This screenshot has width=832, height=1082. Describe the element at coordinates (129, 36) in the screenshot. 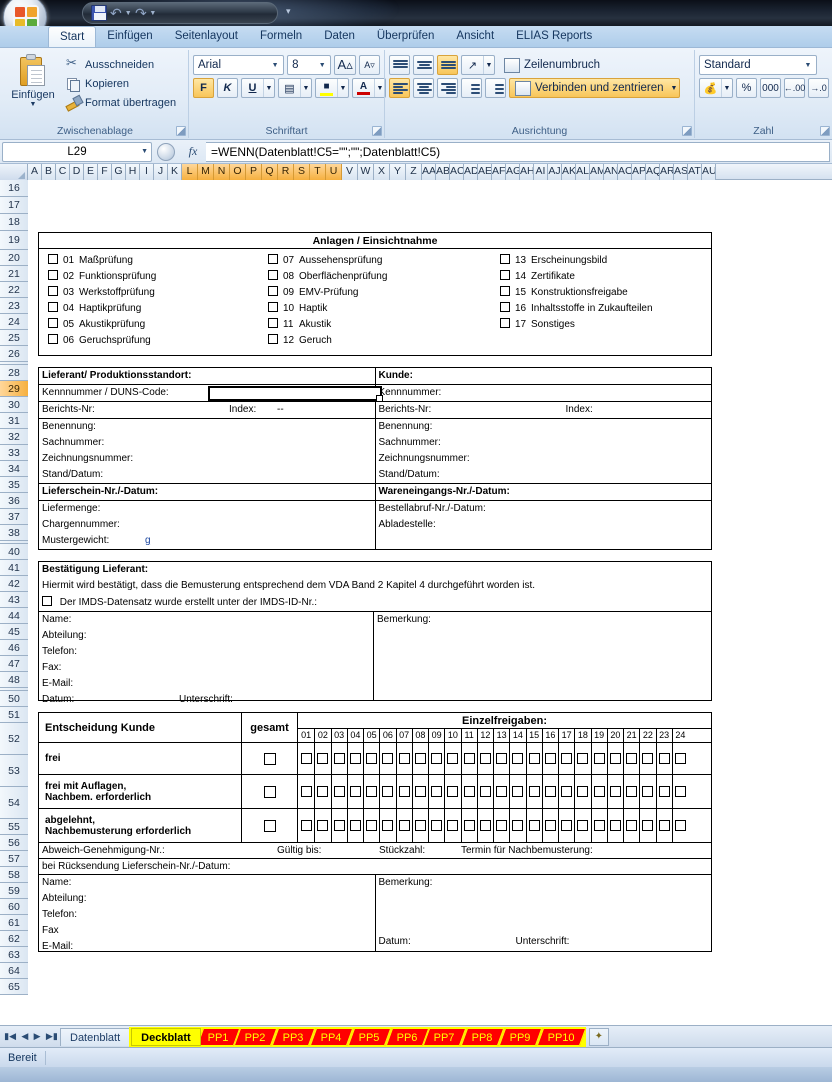

I see `tab-einfuegen: Einfügen` at that location.